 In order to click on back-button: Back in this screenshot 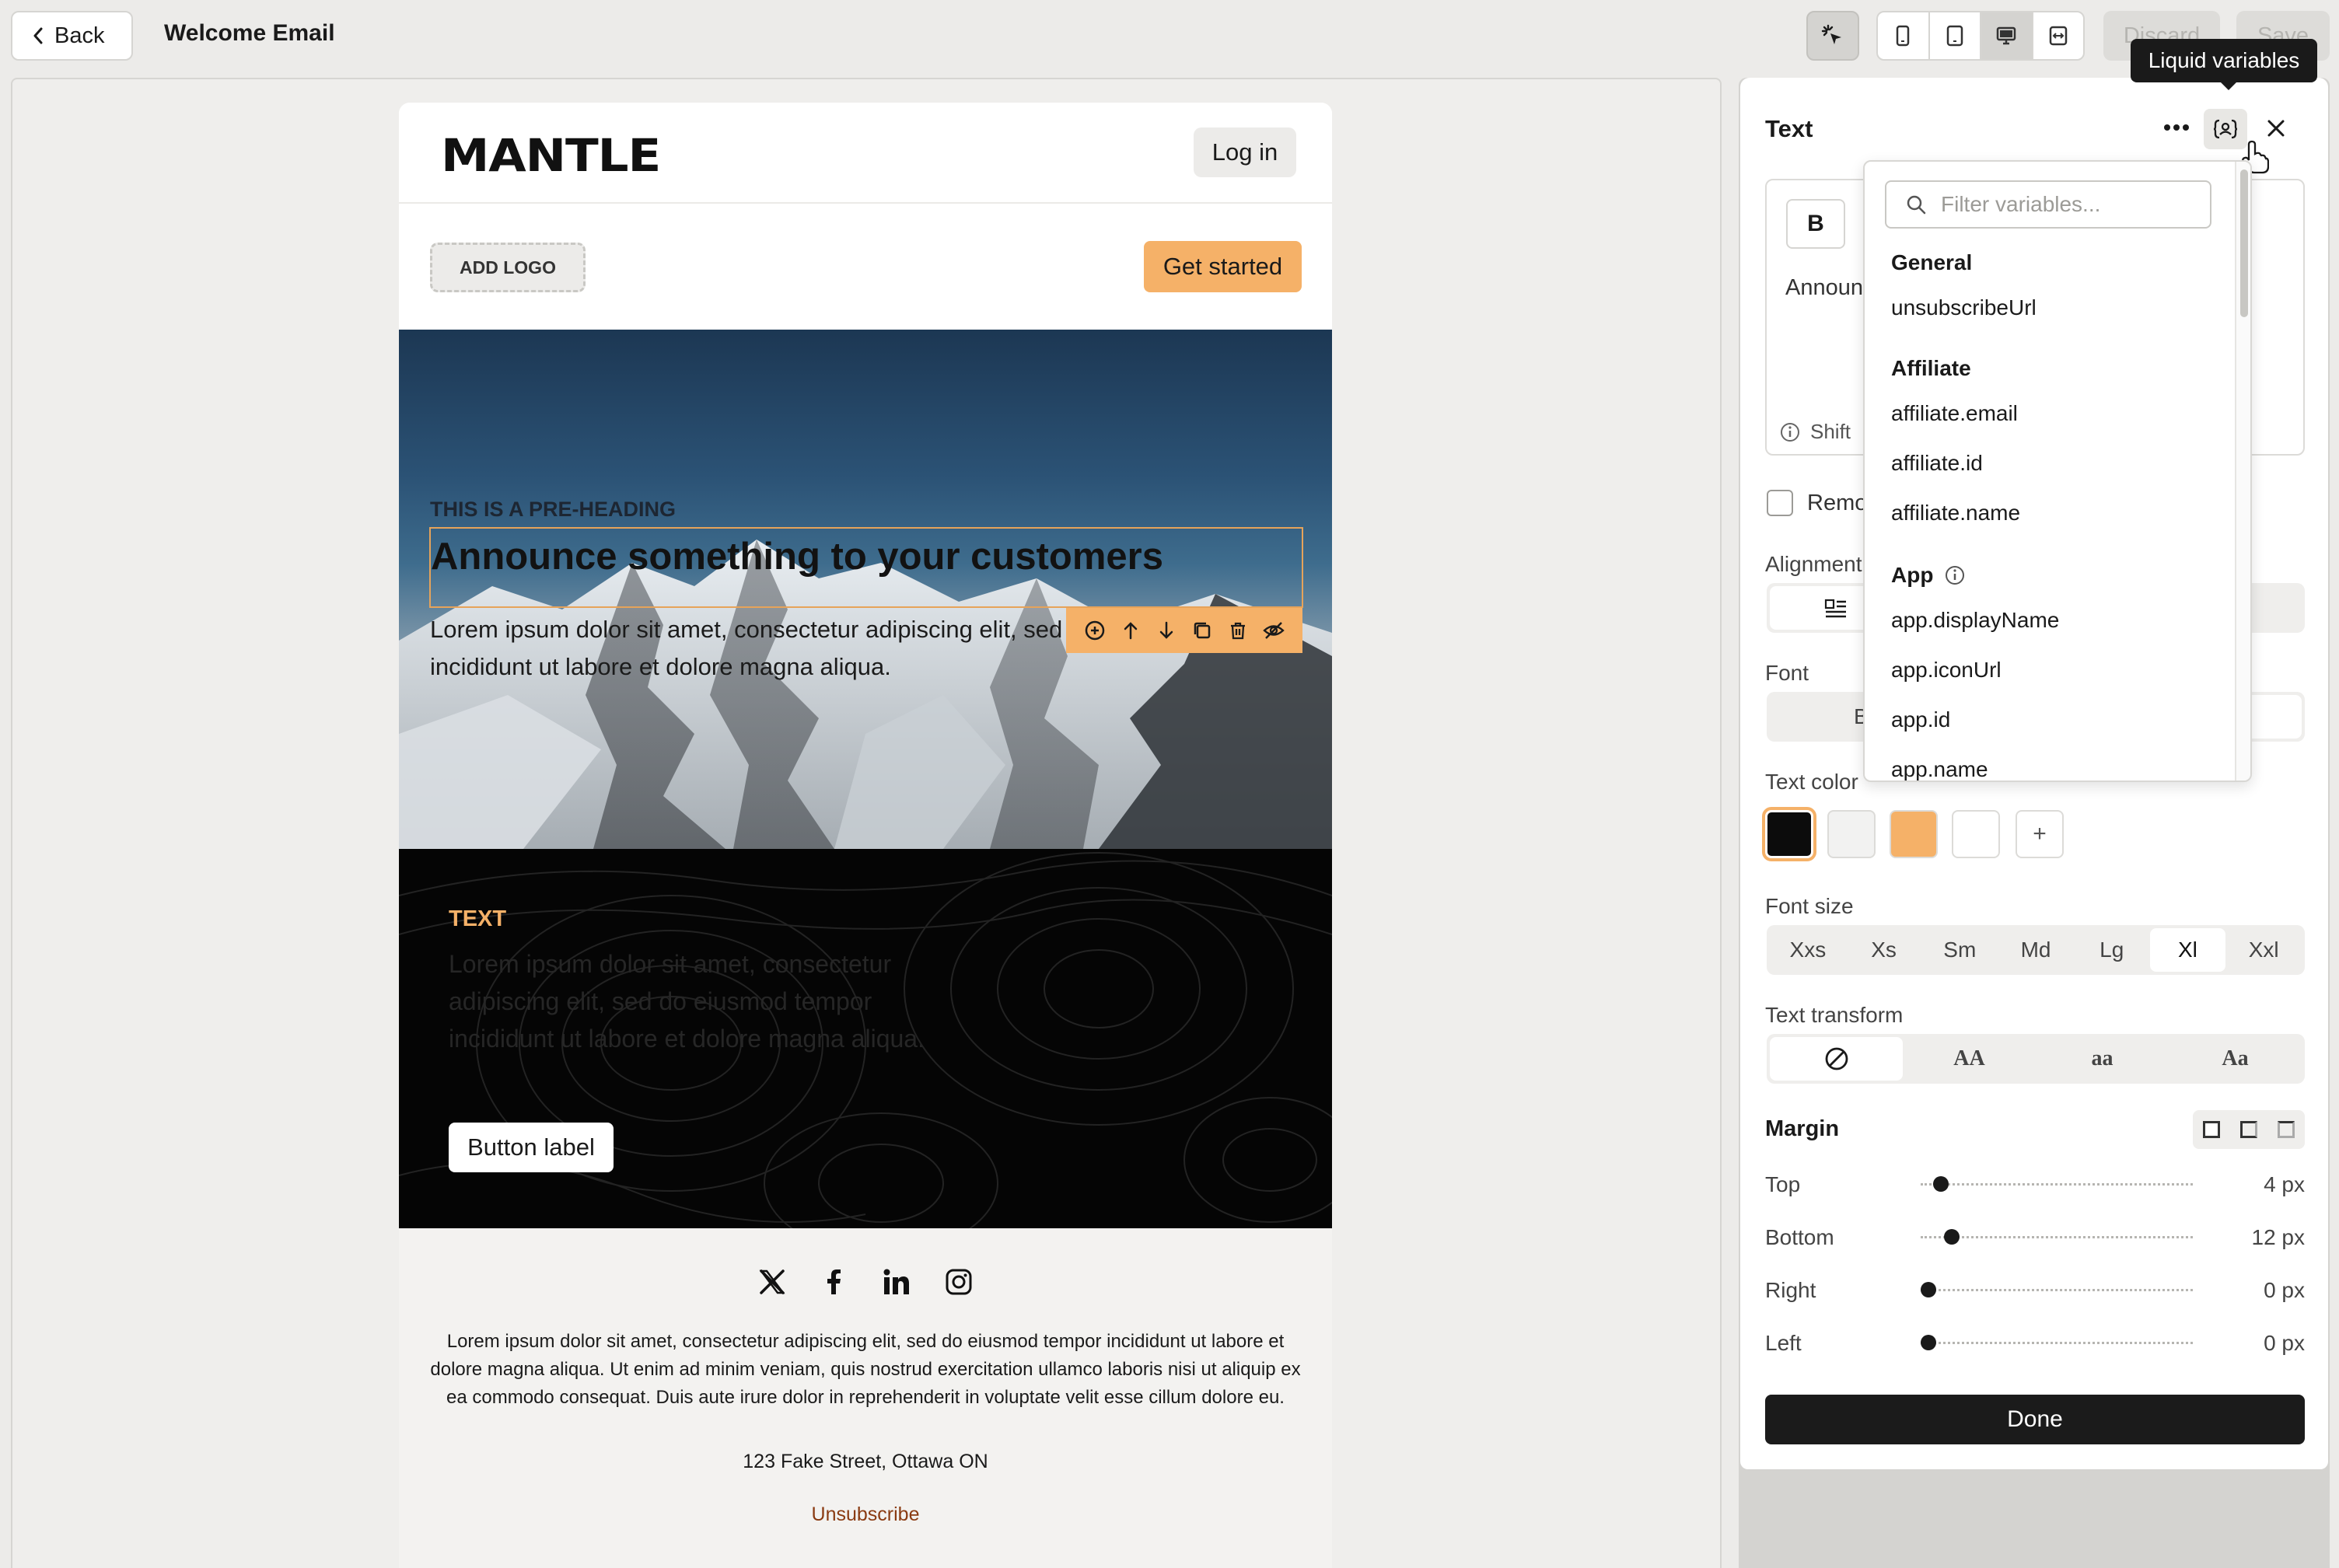, I will do `click(72, 36)`.